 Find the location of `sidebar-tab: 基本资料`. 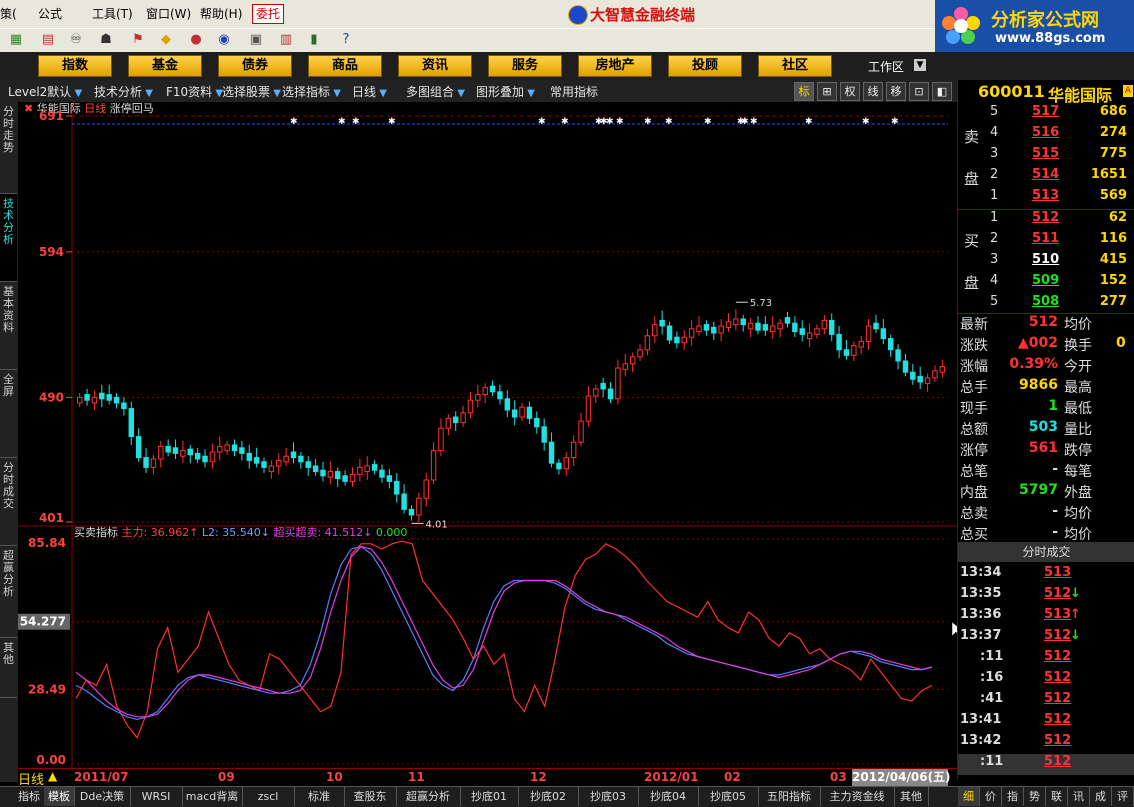

sidebar-tab: 基本资料 is located at coordinates (8, 326).